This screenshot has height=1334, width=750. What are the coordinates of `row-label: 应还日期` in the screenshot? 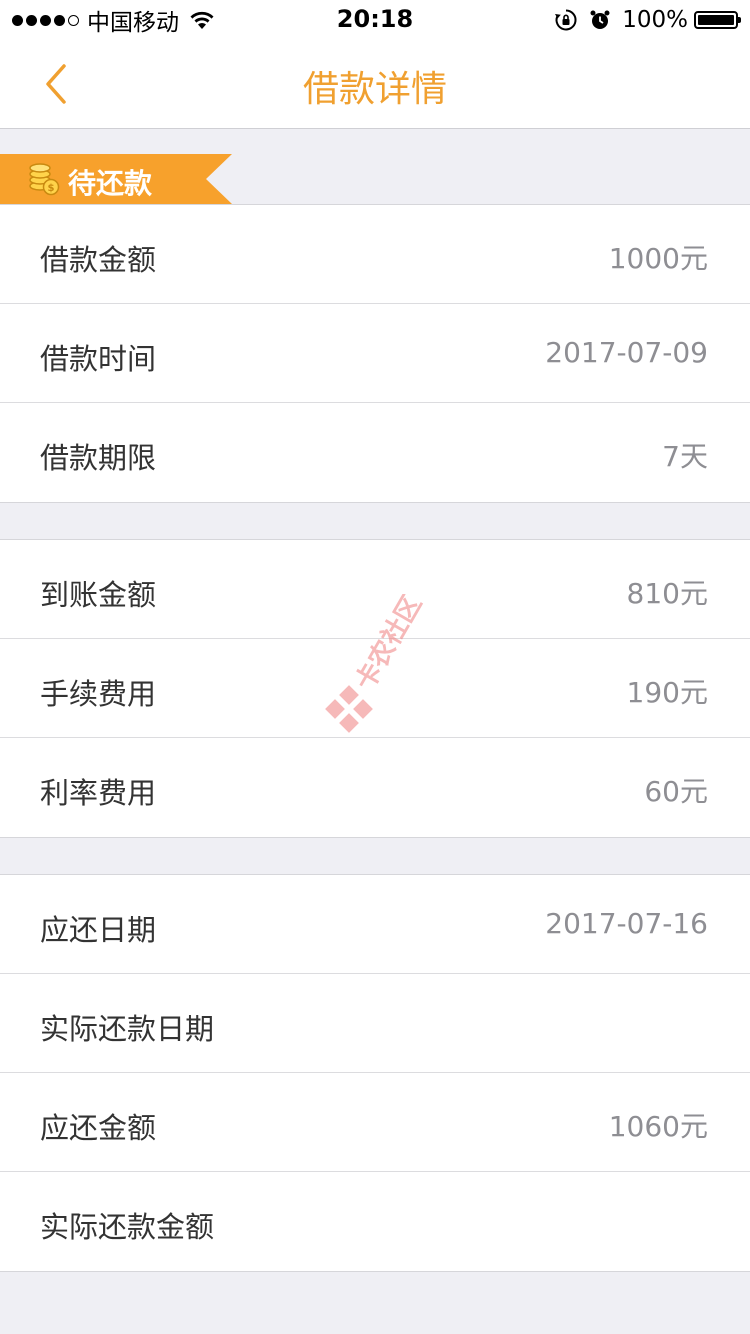 It's located at (98, 930).